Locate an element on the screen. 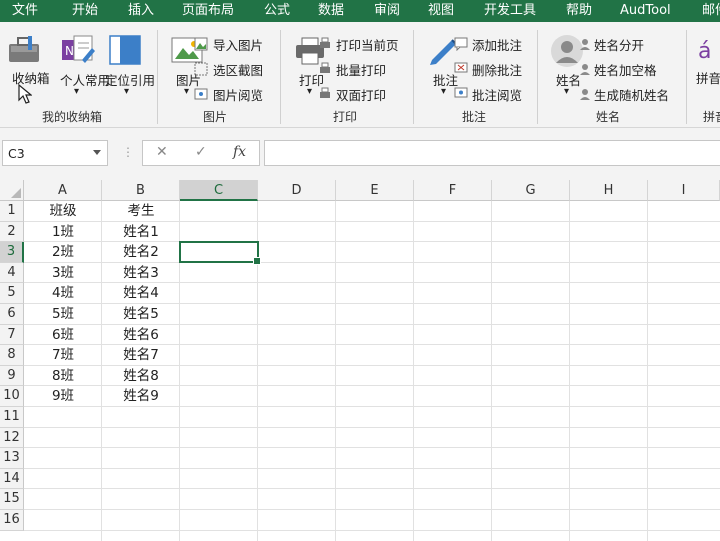 The height and width of the screenshot is (541, 720). cell-b10: 姓名9 is located at coordinates (141, 396).